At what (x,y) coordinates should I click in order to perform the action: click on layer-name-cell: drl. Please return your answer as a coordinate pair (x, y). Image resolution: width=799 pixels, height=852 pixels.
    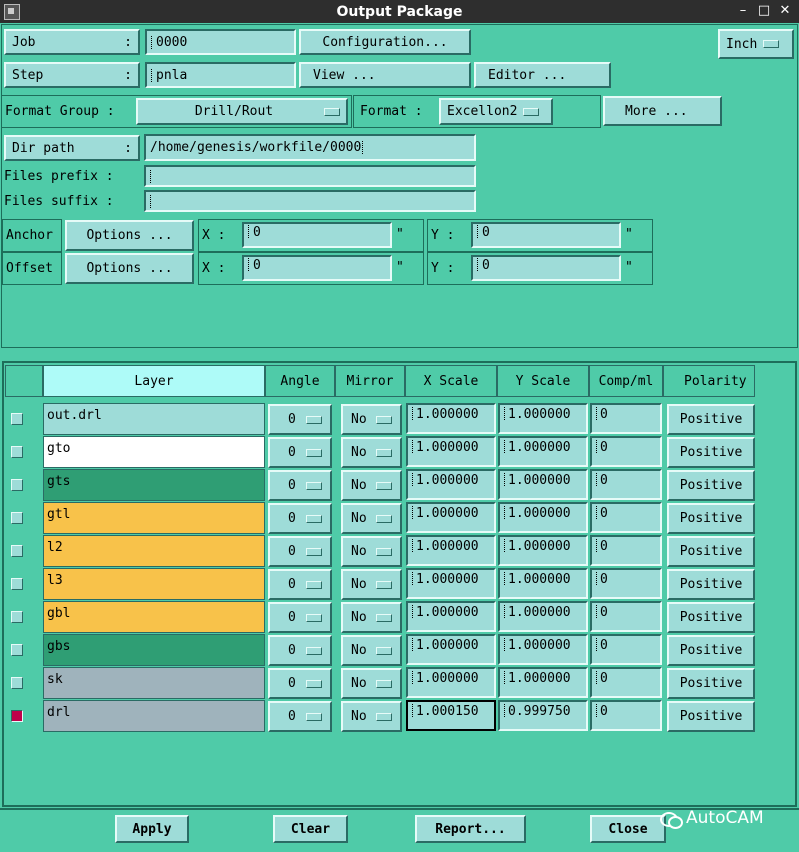
    Looking at the image, I should click on (154, 716).